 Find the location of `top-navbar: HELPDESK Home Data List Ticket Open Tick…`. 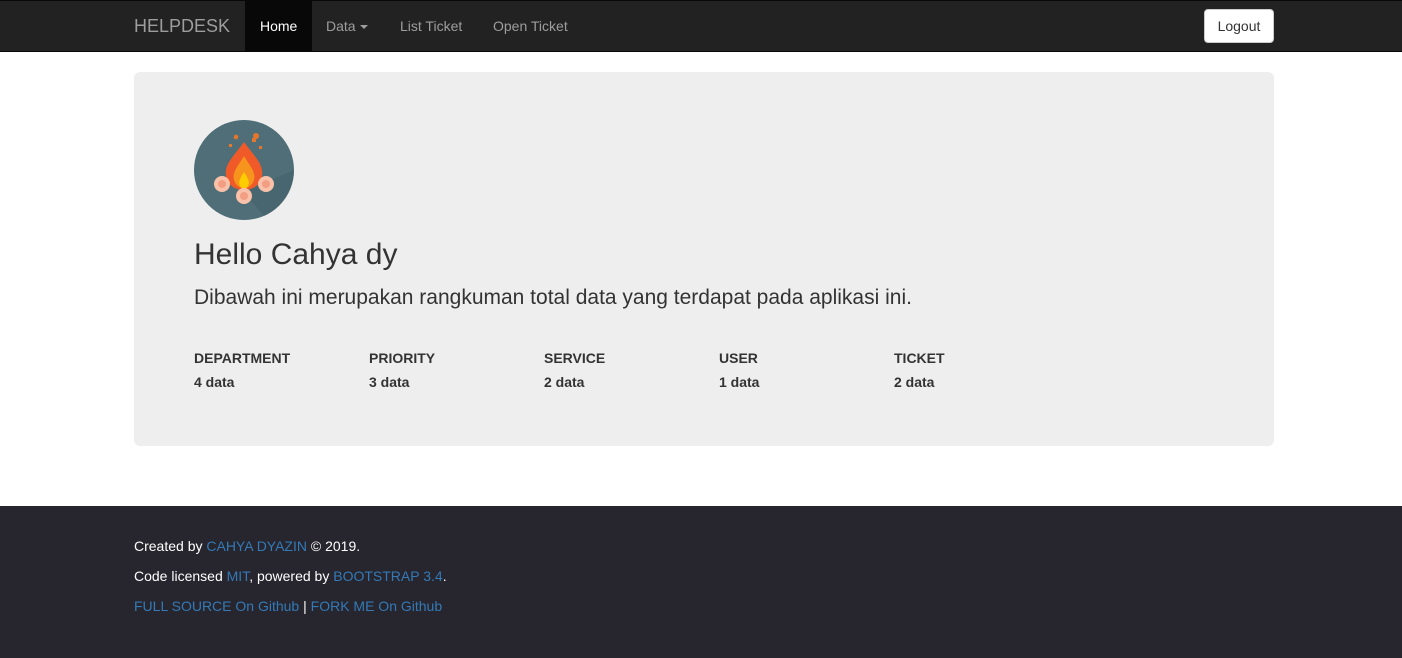

top-navbar: HELPDESK Home Data List Ticket Open Tick… is located at coordinates (701, 26).